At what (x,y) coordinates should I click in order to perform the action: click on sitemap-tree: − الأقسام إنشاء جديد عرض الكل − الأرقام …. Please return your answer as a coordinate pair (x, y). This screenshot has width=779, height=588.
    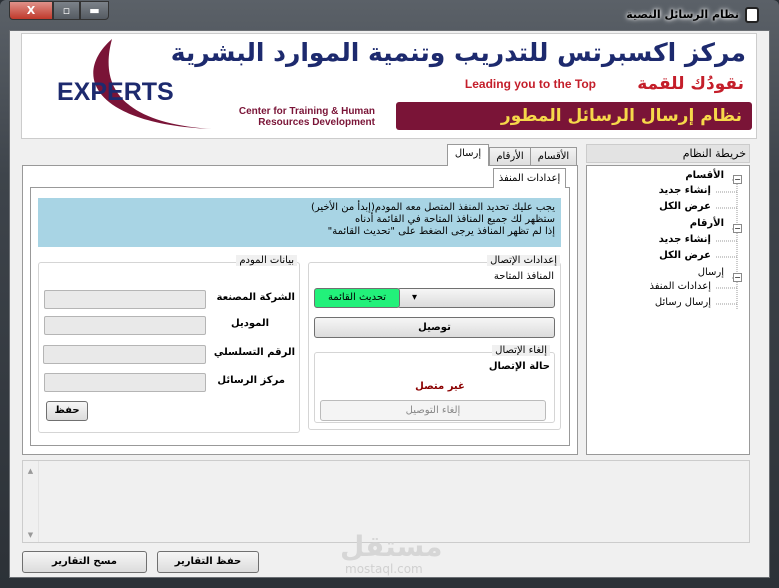
    Looking at the image, I should click on (668, 310).